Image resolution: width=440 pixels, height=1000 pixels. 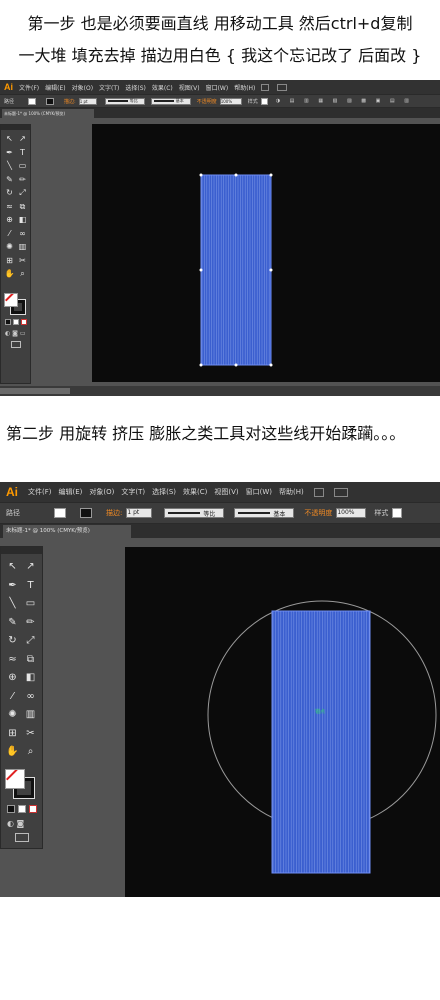 I want to click on draw-mode-icons: ◐ ◙ ▭, so click(x=16, y=333).